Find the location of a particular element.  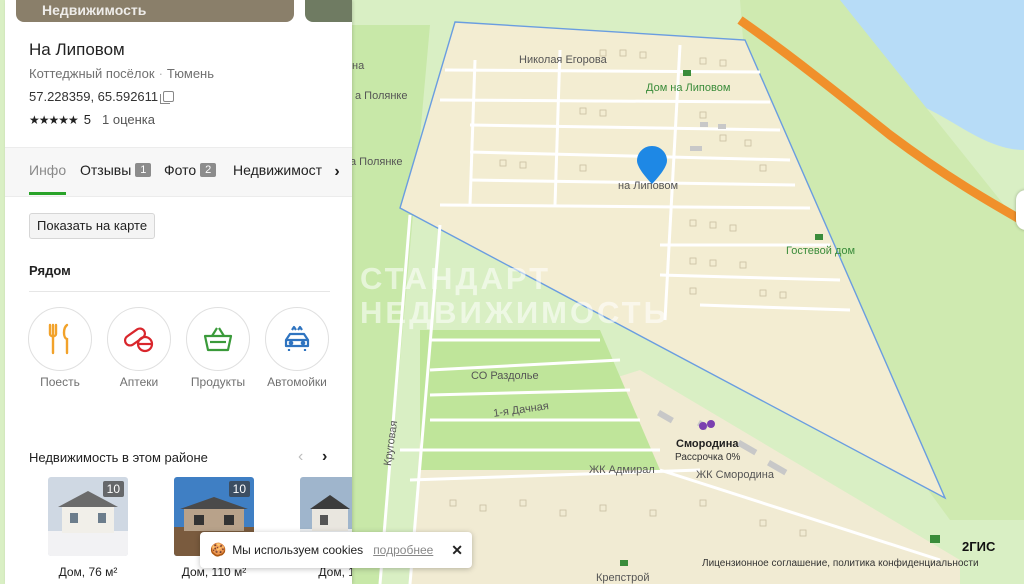

nearby-item-grocery: Продукты is located at coordinates (218, 348).